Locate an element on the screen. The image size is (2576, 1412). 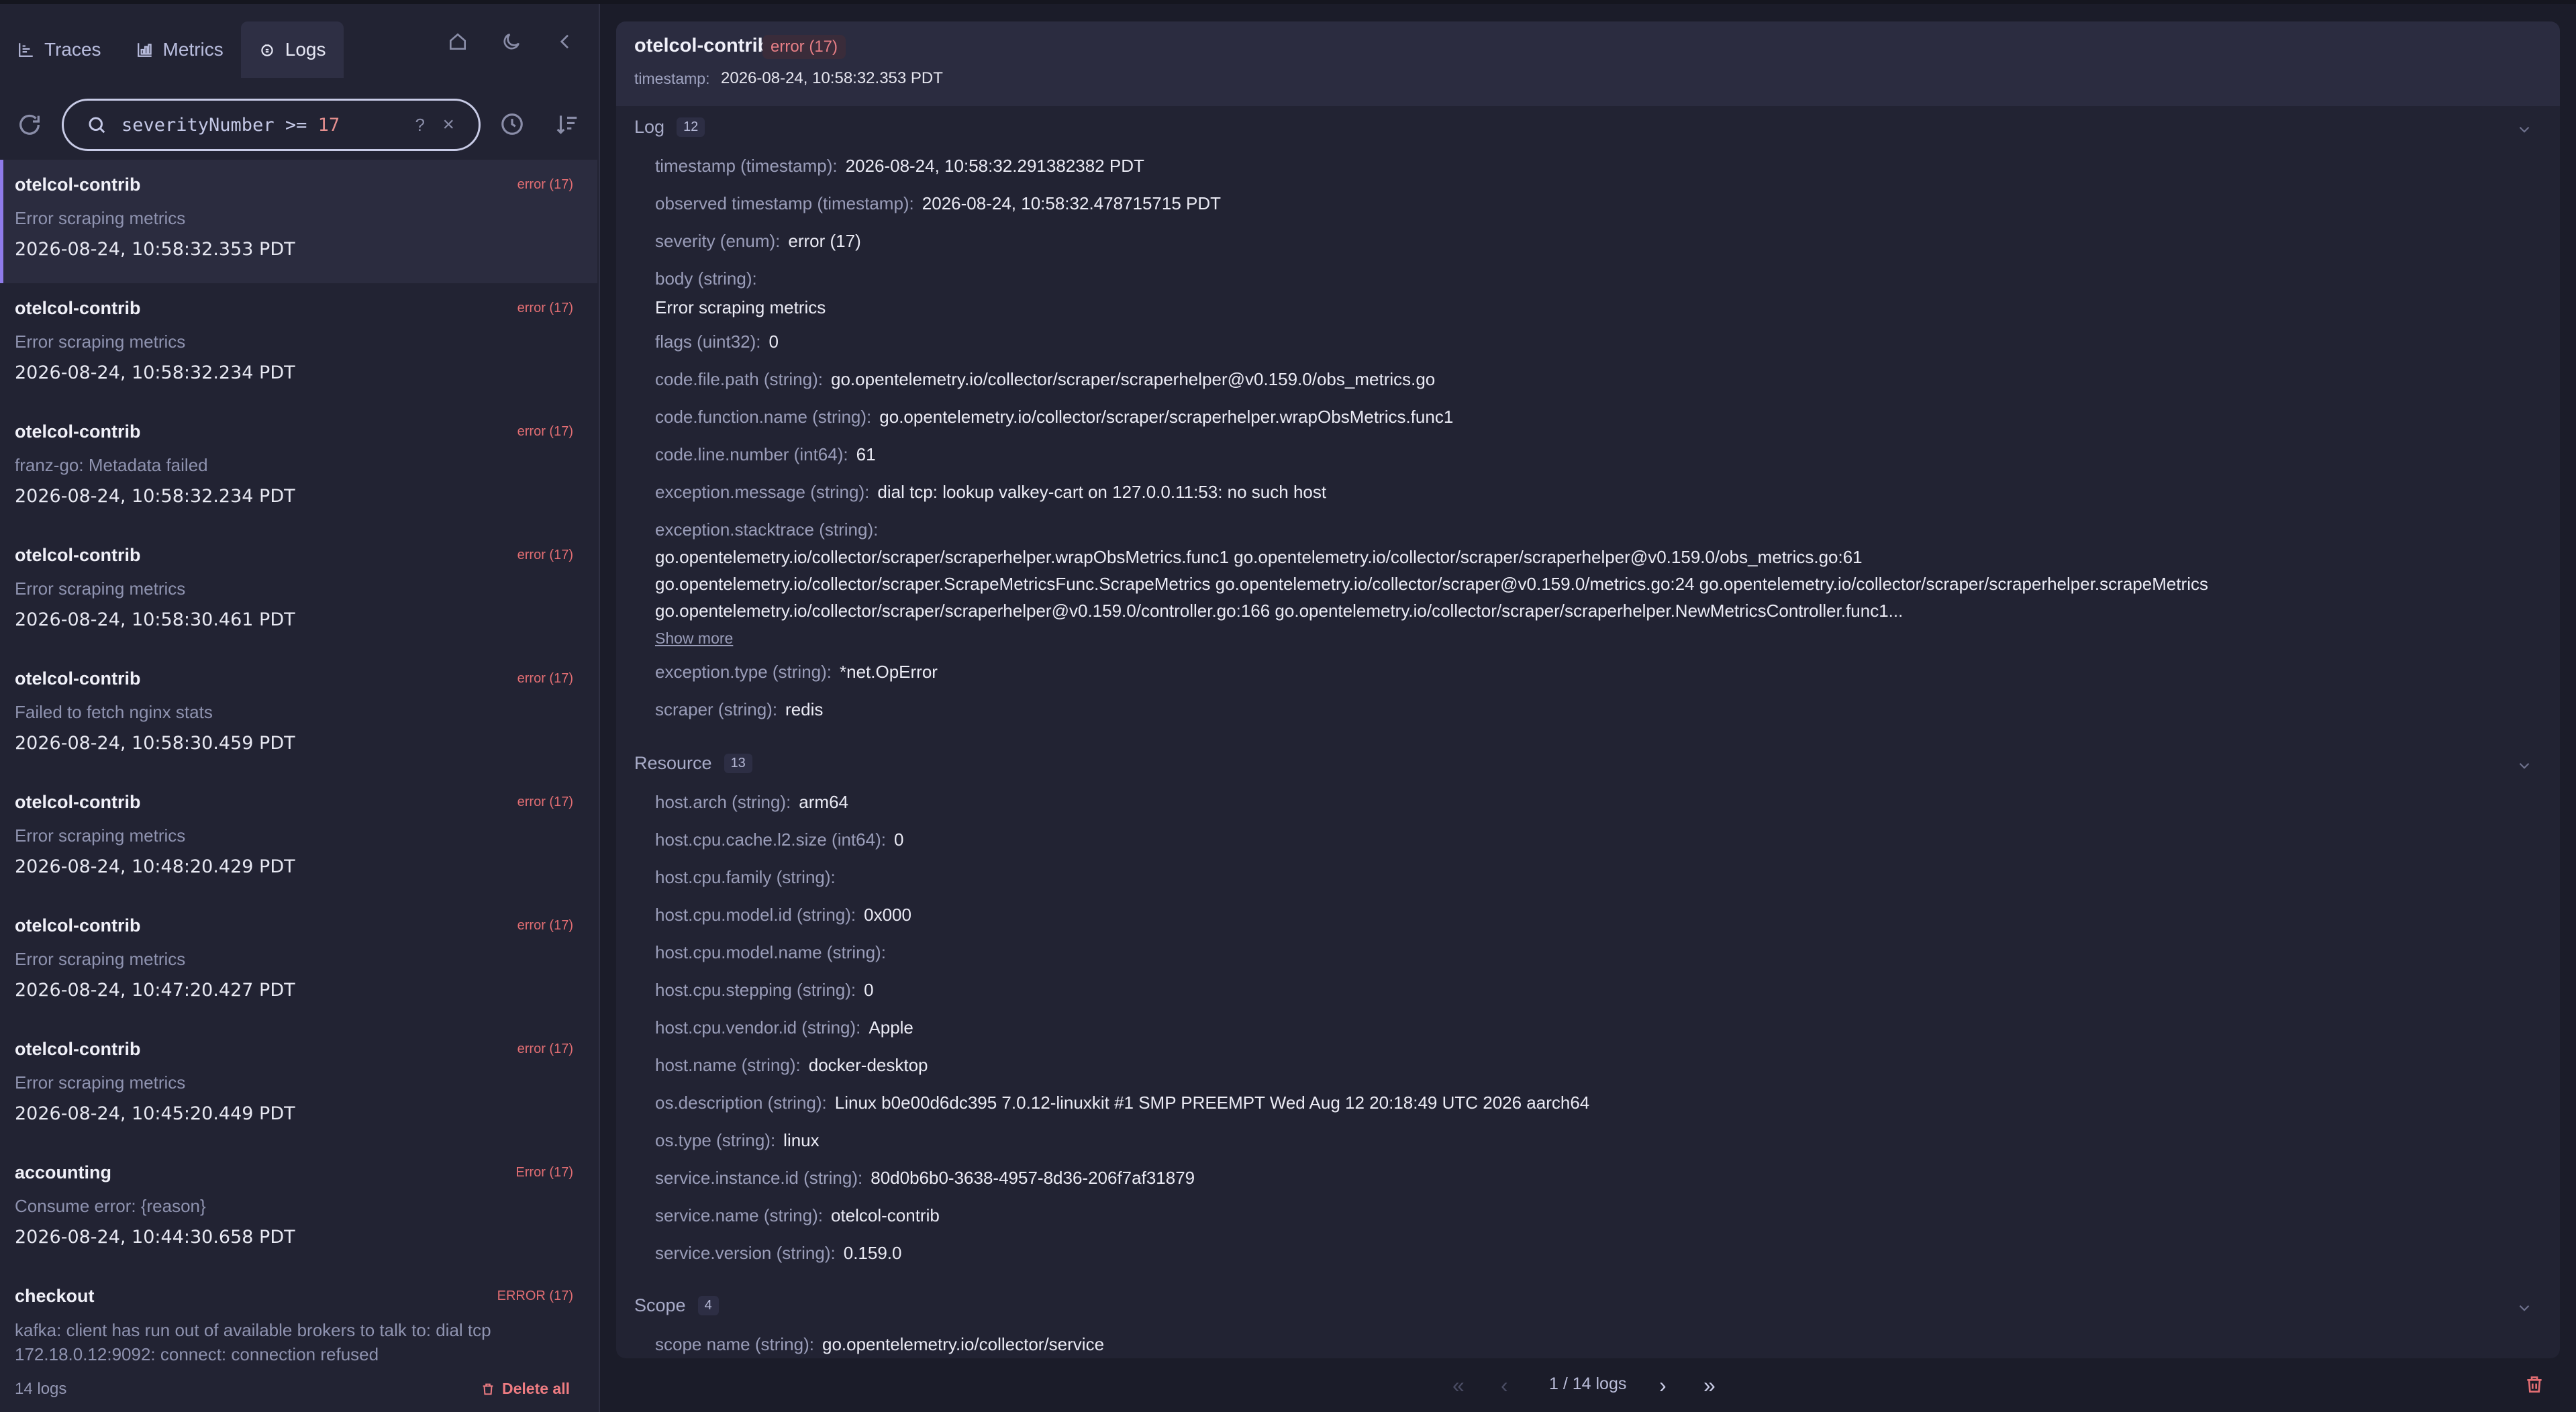
attr-key: exception.stacktrace (string): is located at coordinates (767, 529).